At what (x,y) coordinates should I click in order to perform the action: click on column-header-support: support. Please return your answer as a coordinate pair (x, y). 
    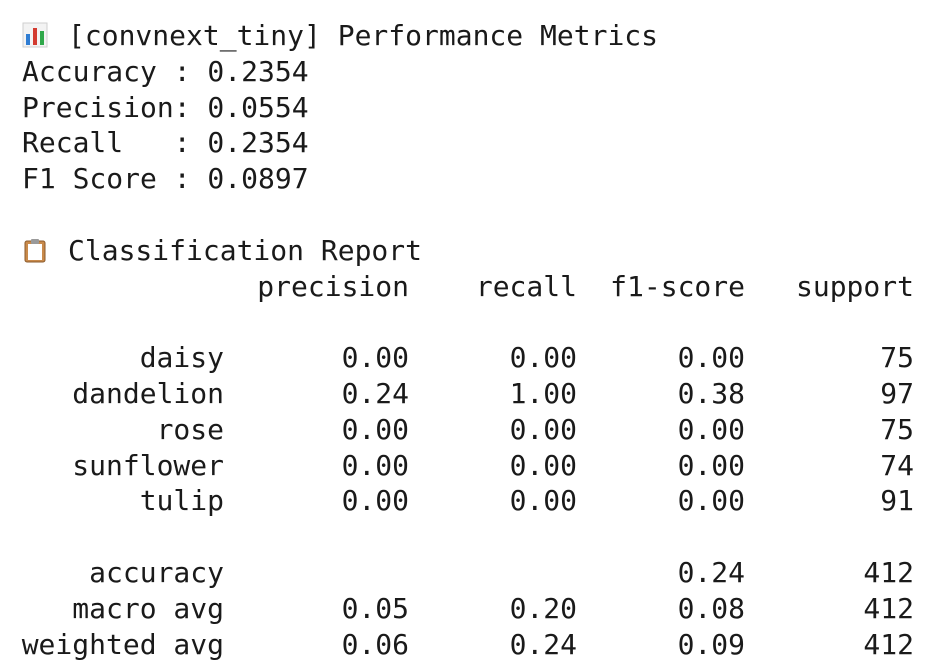
    Looking at the image, I should click on (854, 286).